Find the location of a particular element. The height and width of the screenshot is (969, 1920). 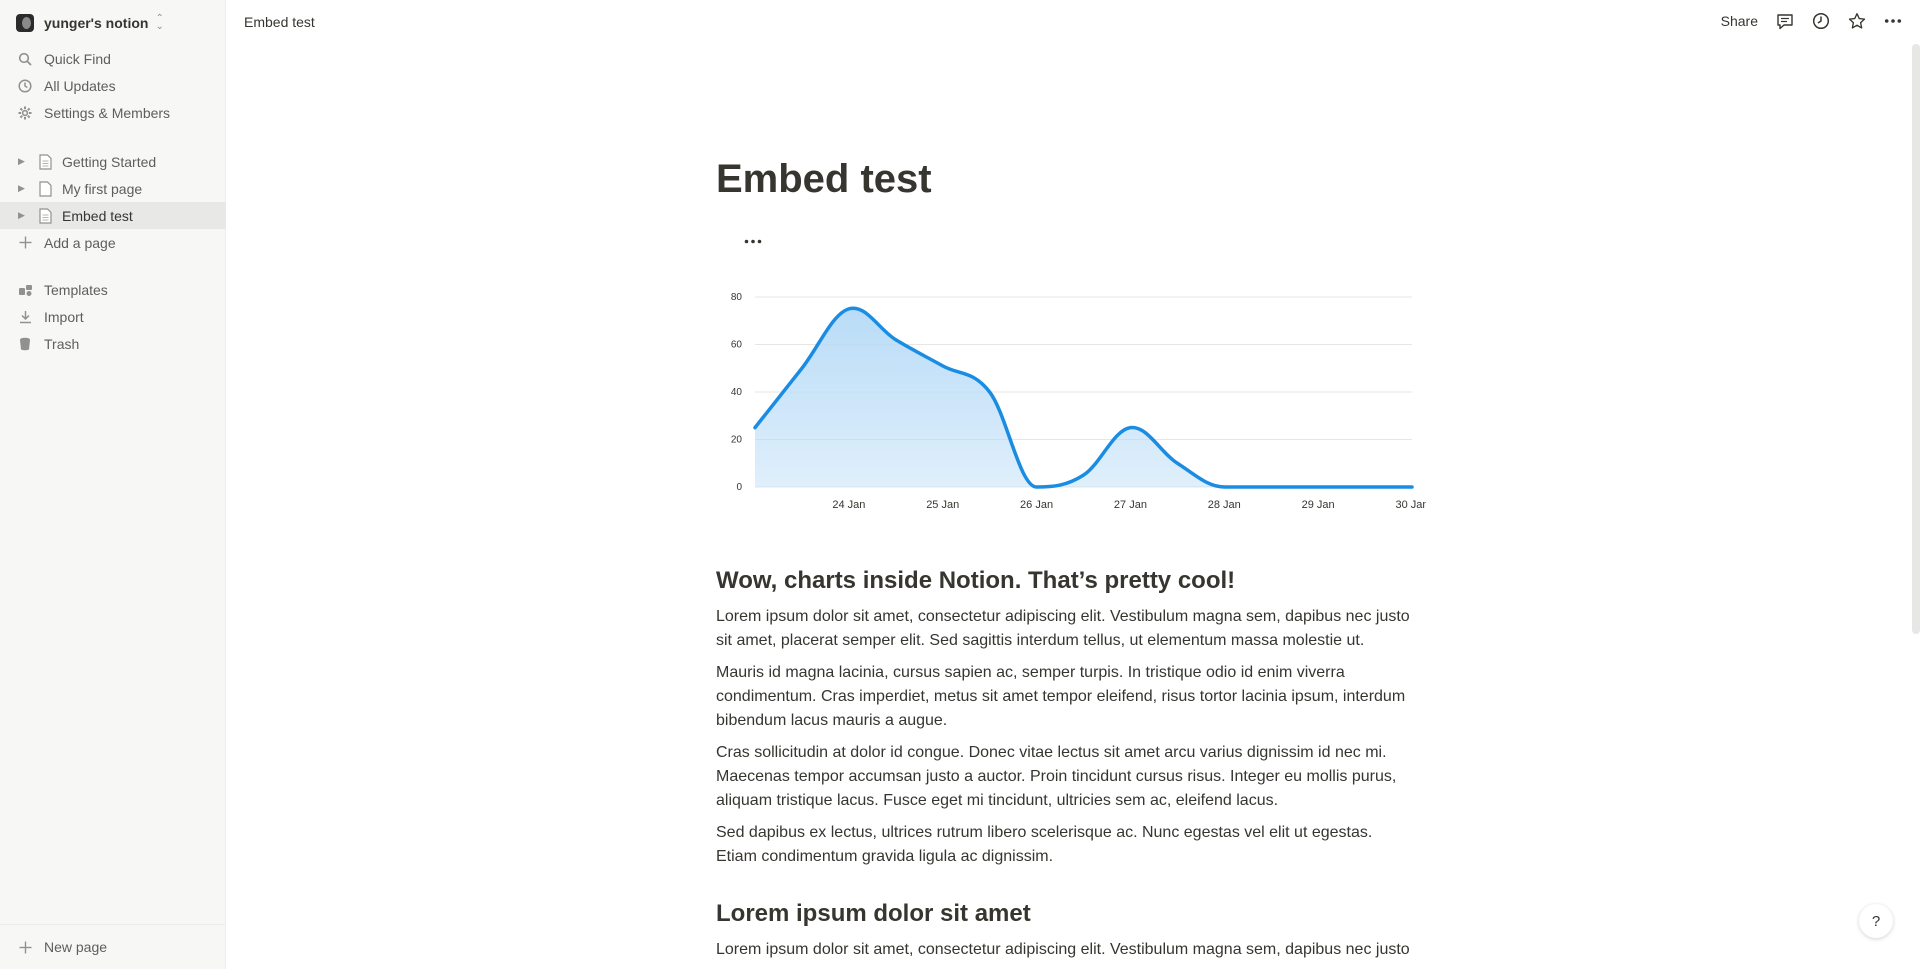

x-tick-label: 26 Jan is located at coordinates (1036, 505).